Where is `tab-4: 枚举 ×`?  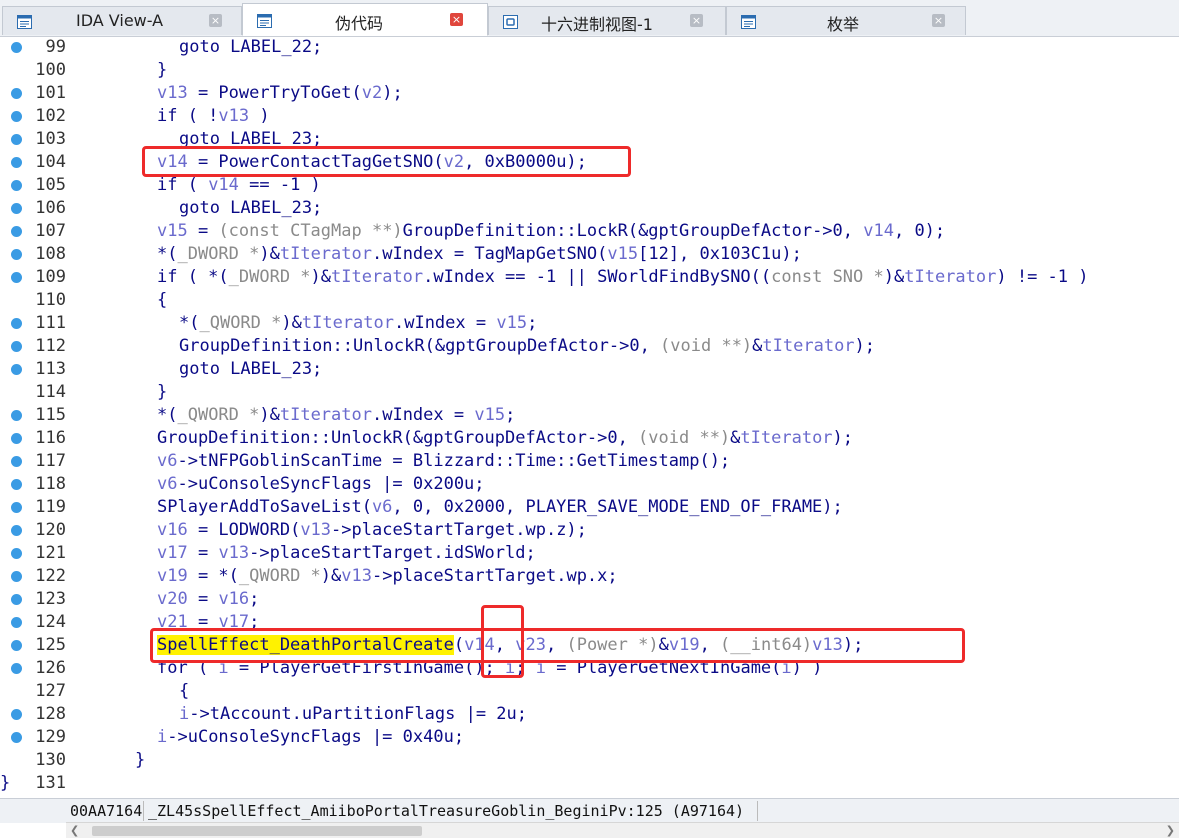 tab-4: 枚举 × is located at coordinates (846, 20).